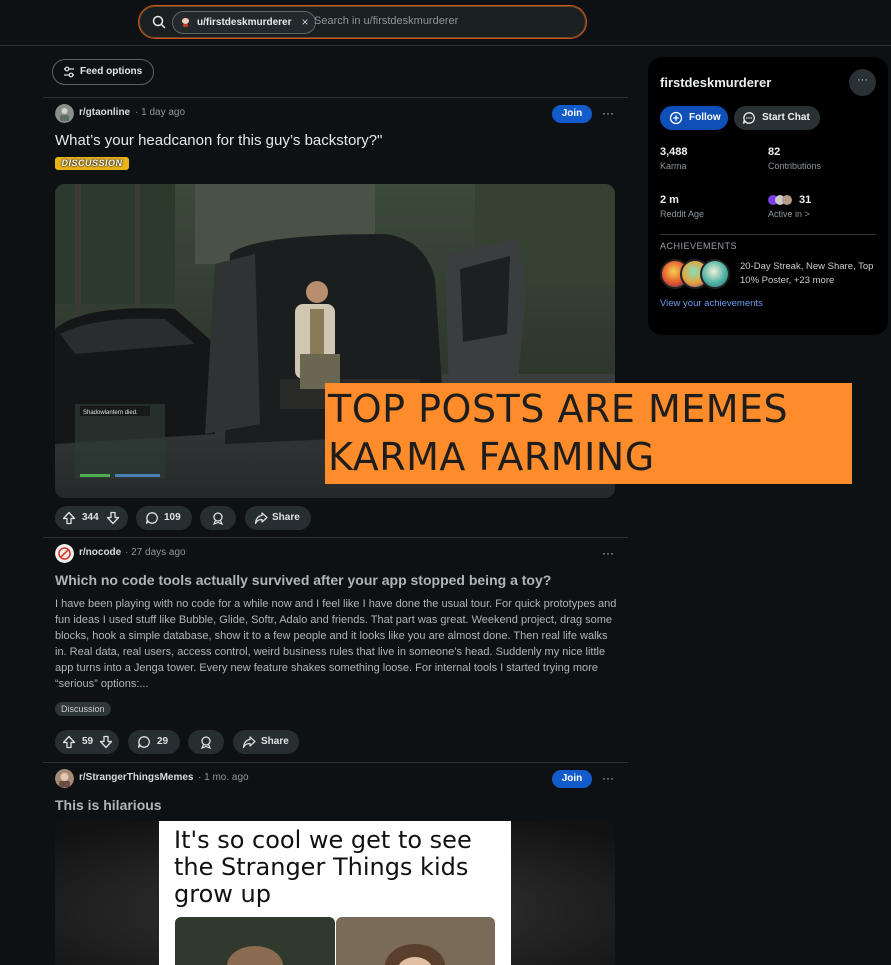 The height and width of the screenshot is (965, 891). Describe the element at coordinates (83, 709) in the screenshot. I see `post-flair: Discussion` at that location.